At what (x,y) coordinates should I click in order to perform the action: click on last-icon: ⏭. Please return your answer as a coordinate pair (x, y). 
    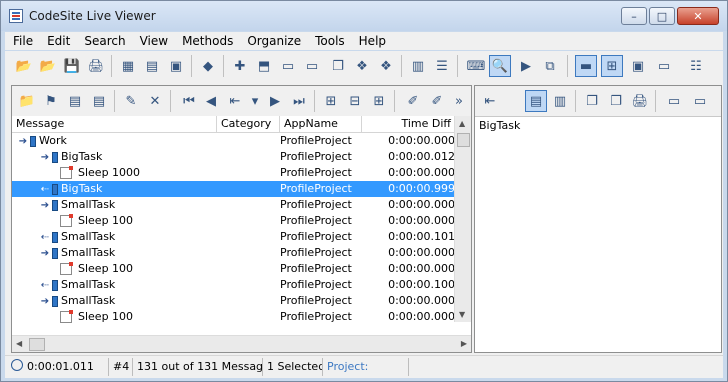
    Looking at the image, I should click on (299, 101).